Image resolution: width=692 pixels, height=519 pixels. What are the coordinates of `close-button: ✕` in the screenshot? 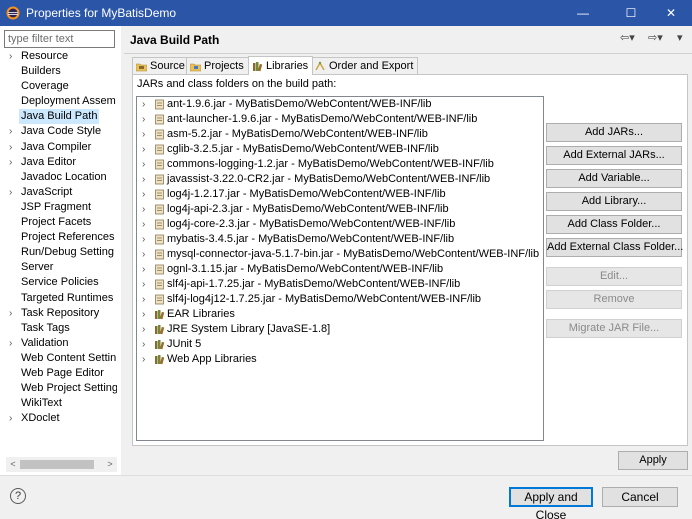 It's located at (670, 13).